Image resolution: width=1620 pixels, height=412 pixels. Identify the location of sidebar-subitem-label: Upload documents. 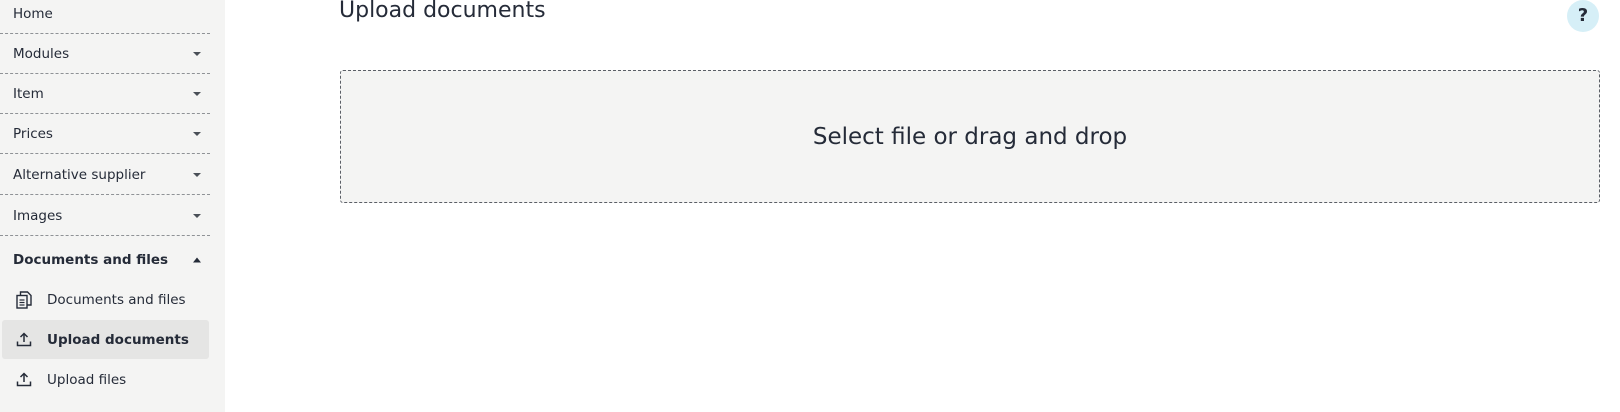
(118, 339).